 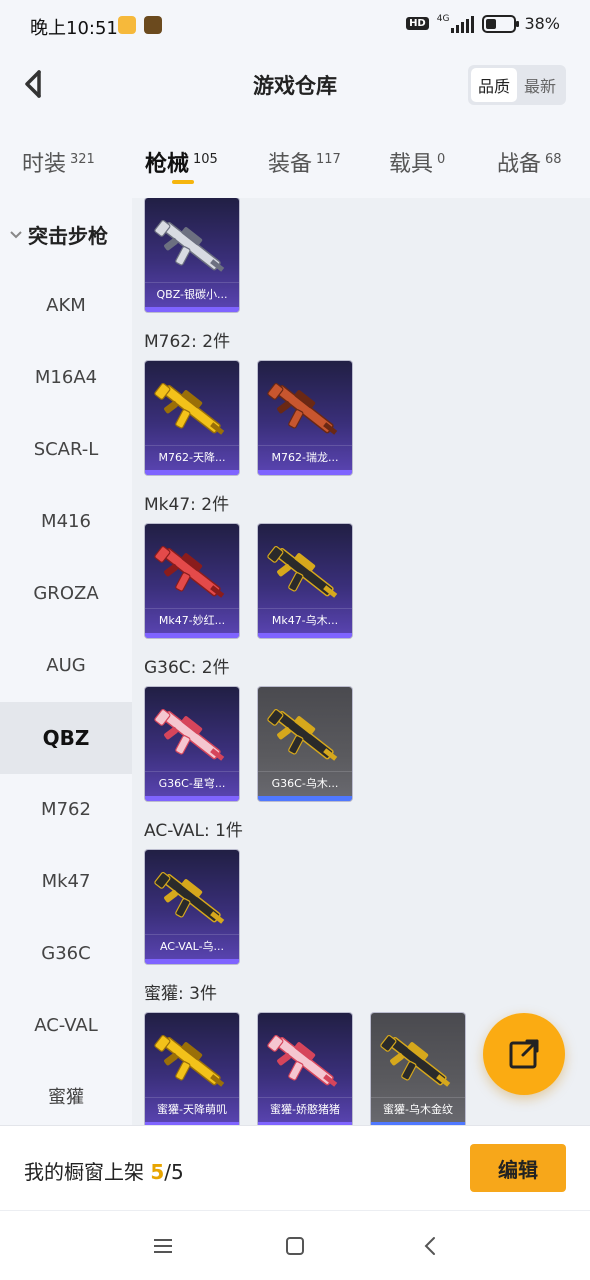 I want to click on sidebar-item-8: Mk47, so click(x=66, y=882).